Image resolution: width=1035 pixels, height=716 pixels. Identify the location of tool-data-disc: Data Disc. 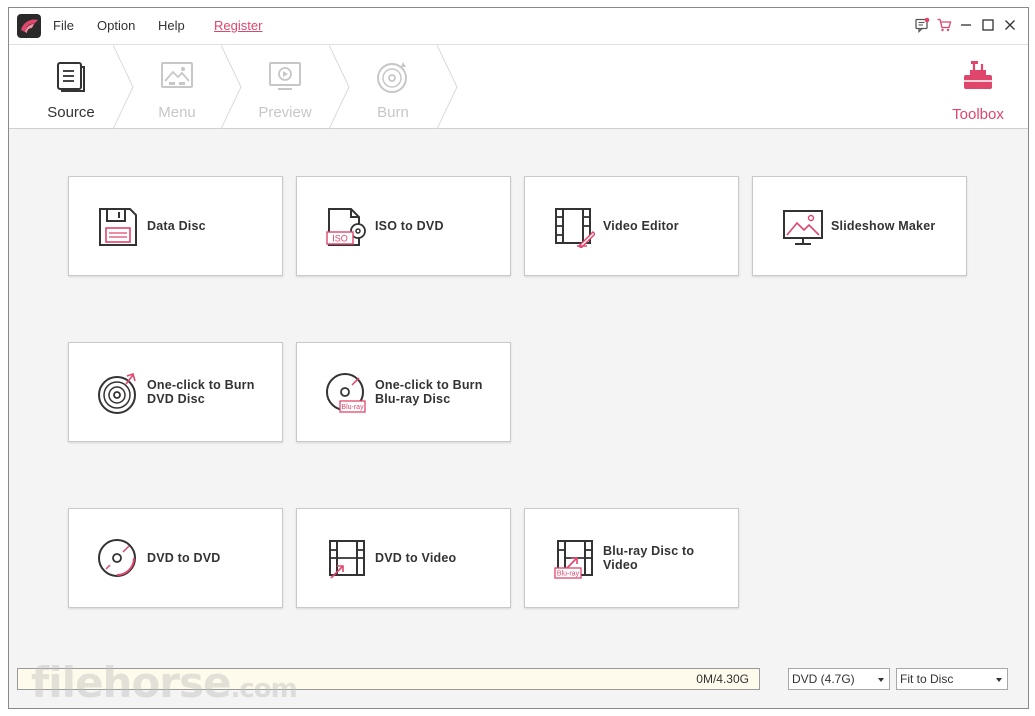
(175, 226).